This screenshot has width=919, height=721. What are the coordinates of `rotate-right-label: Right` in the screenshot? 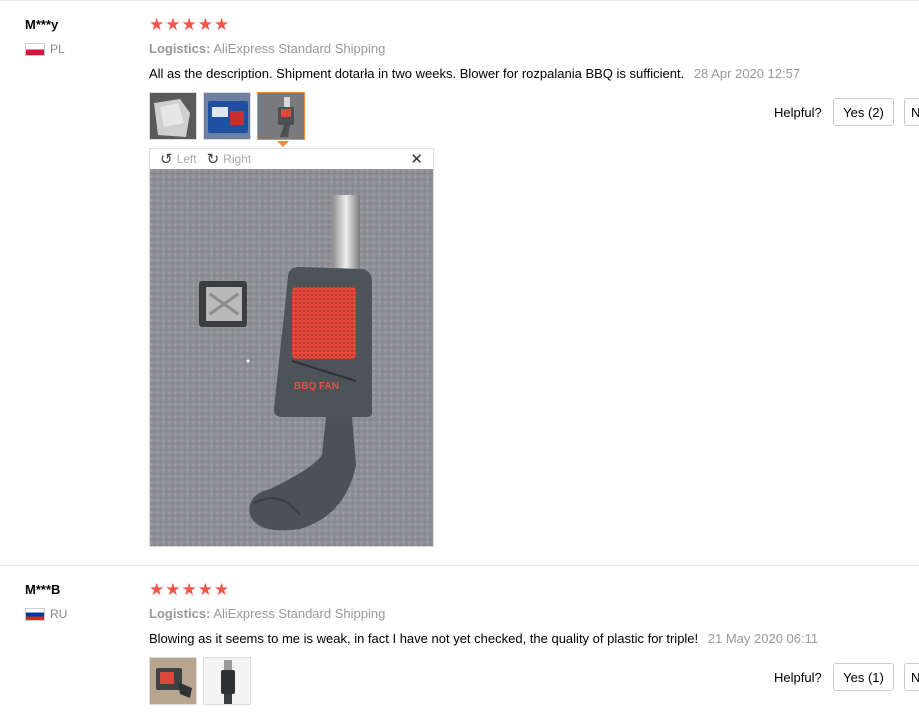 It's located at (237, 159).